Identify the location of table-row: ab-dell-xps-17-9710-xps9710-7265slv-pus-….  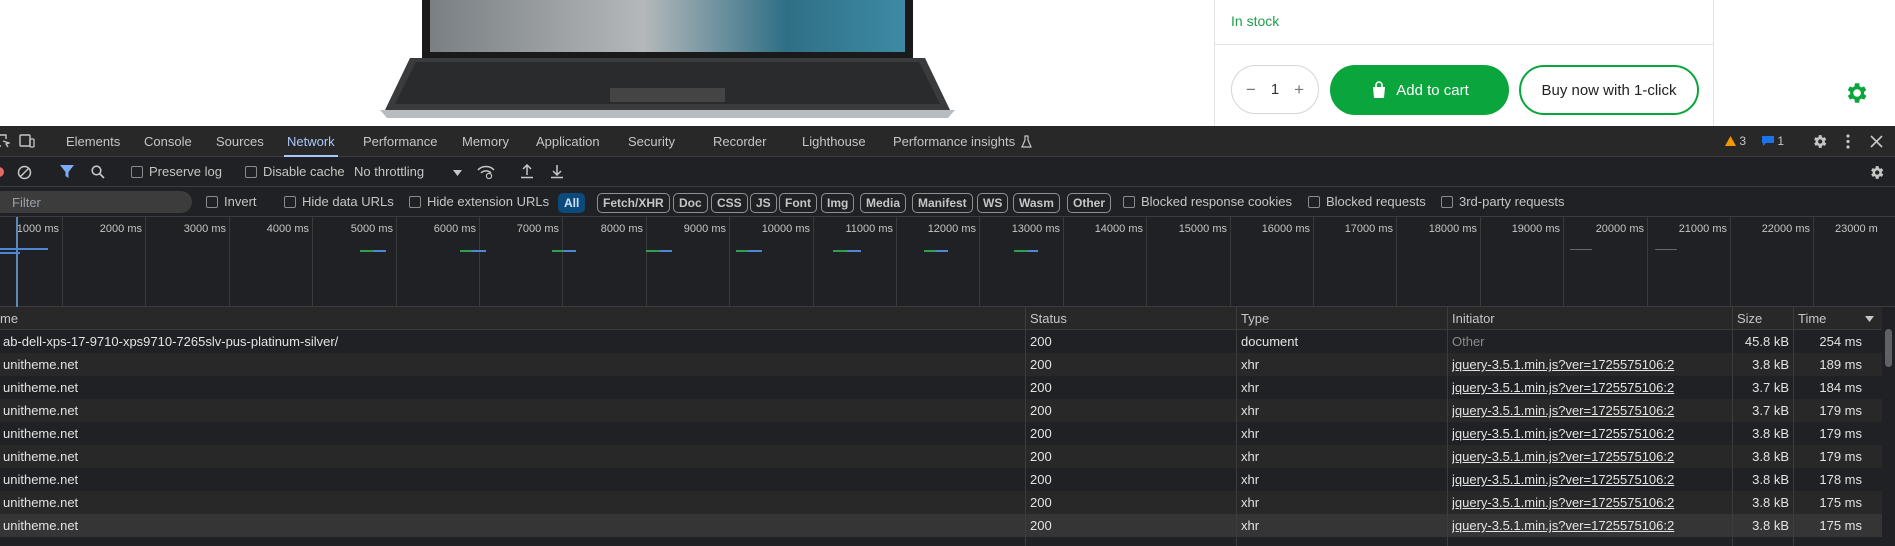
(947, 341).